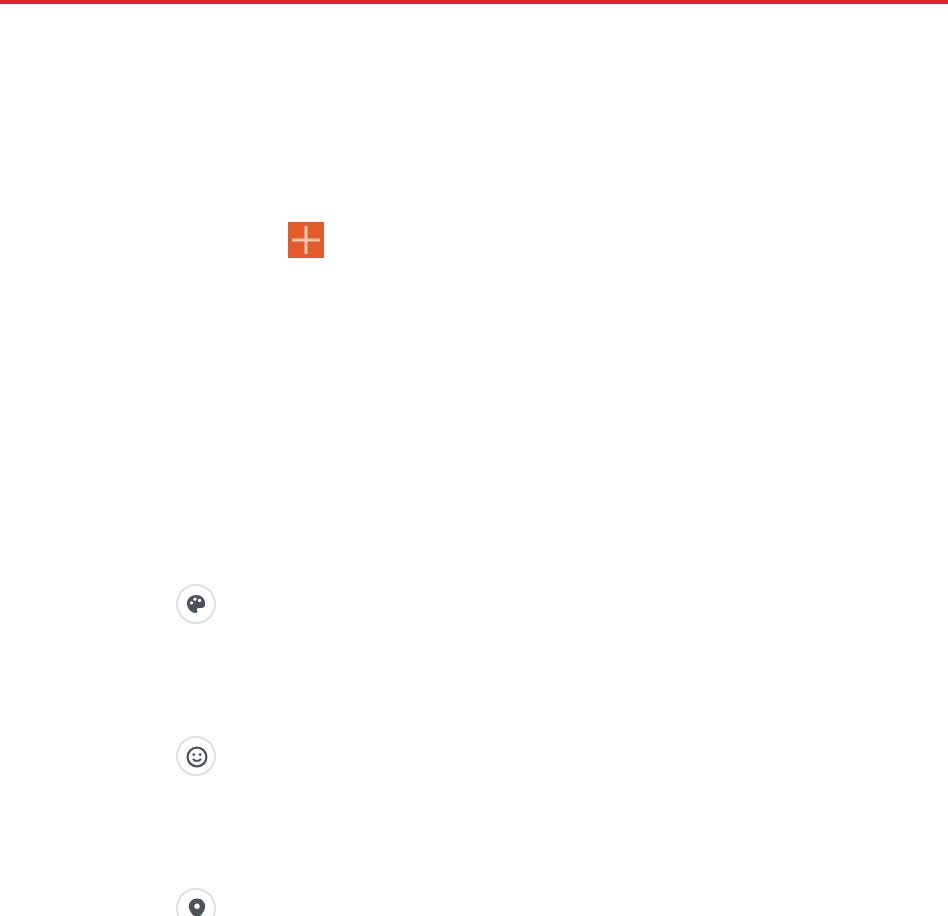 This screenshot has width=948, height=916. I want to click on palette-button, so click(196, 604).